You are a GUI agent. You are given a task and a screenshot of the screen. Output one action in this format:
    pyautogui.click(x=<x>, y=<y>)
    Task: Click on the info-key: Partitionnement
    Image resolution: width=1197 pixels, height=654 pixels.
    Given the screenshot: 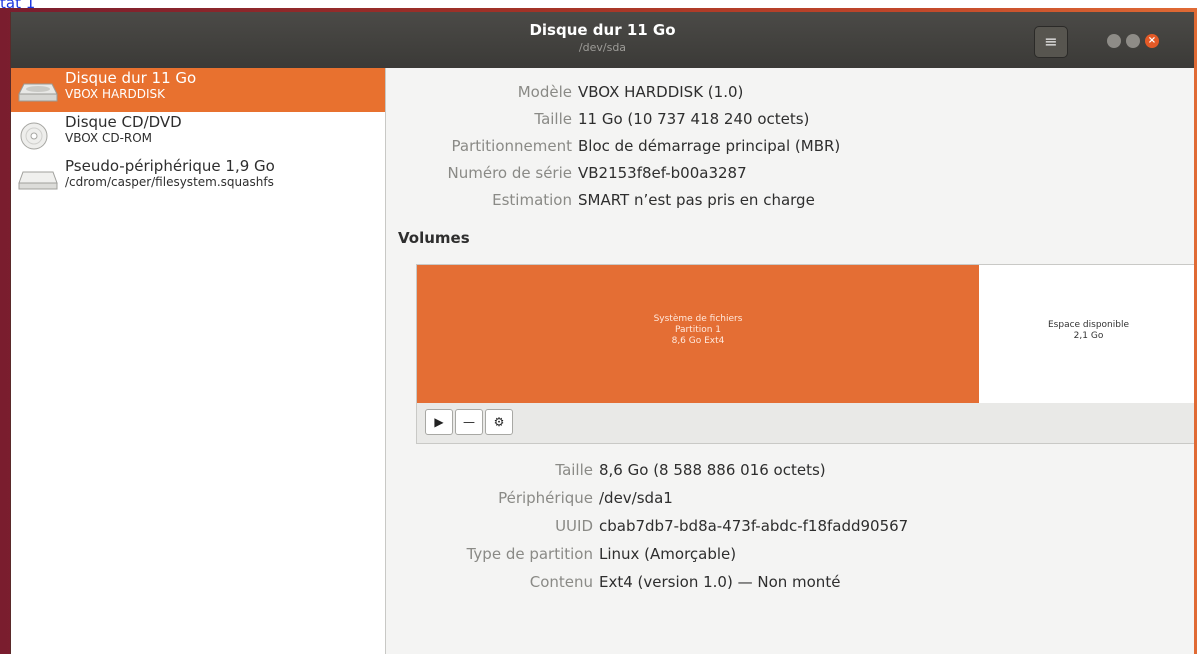 What is the action you would take?
    pyautogui.click(x=511, y=146)
    